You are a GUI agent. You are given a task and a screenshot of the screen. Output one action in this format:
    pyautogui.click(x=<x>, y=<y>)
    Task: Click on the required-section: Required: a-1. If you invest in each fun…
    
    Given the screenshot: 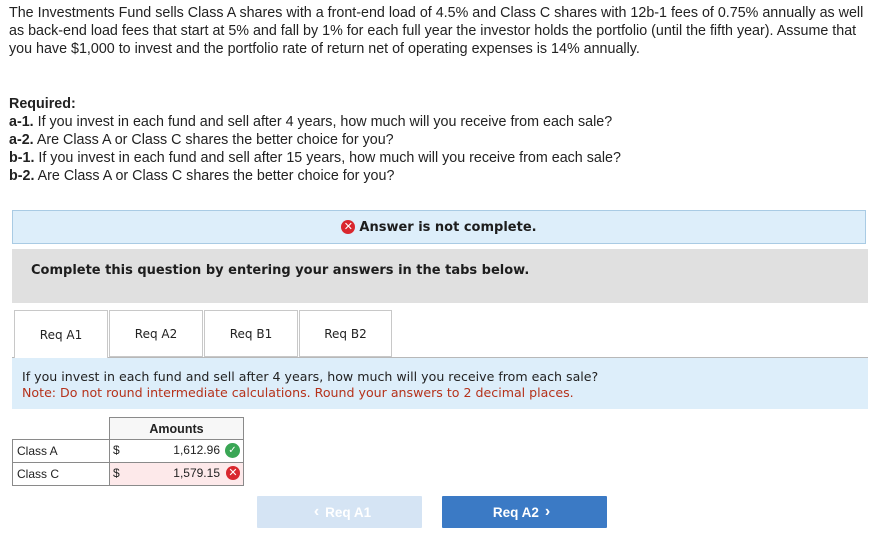 What is the action you would take?
    pyautogui.click(x=315, y=140)
    